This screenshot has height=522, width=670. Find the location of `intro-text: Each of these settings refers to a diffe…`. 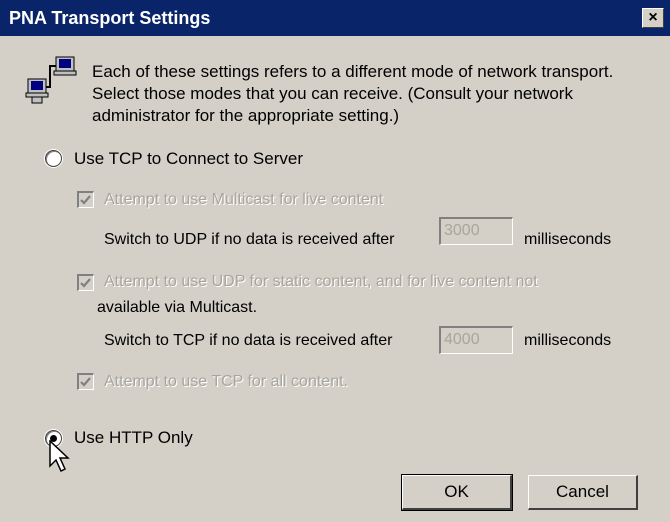

intro-text: Each of these settings refers to a diffe… is located at coordinates (353, 93).